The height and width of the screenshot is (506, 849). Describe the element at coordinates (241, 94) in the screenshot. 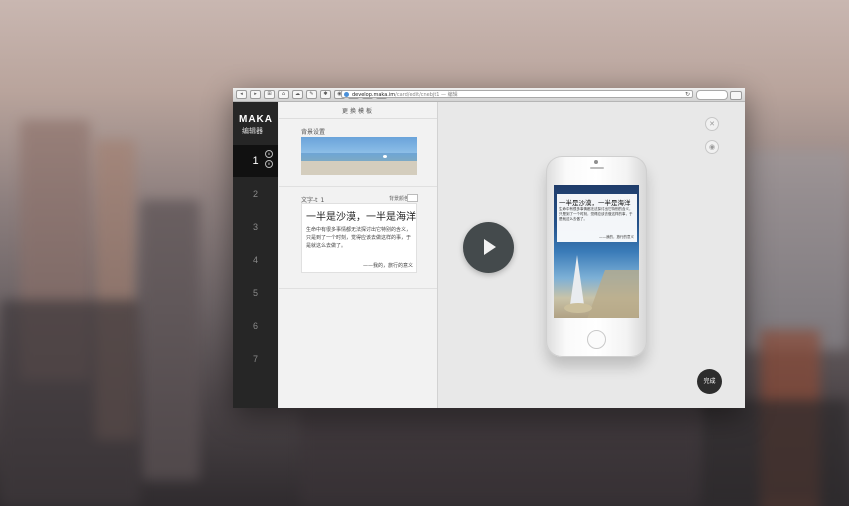

I see `back-button: ◂` at that location.